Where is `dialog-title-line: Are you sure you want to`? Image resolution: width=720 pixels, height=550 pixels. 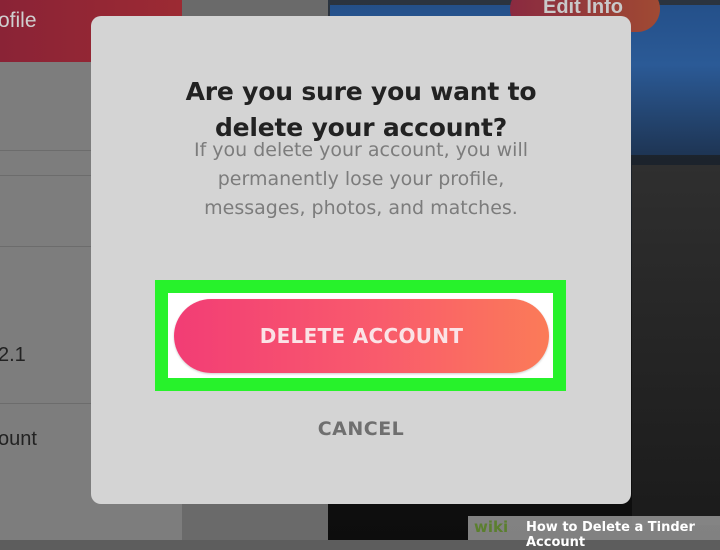
dialog-title-line: Are you sure you want to is located at coordinates (361, 91).